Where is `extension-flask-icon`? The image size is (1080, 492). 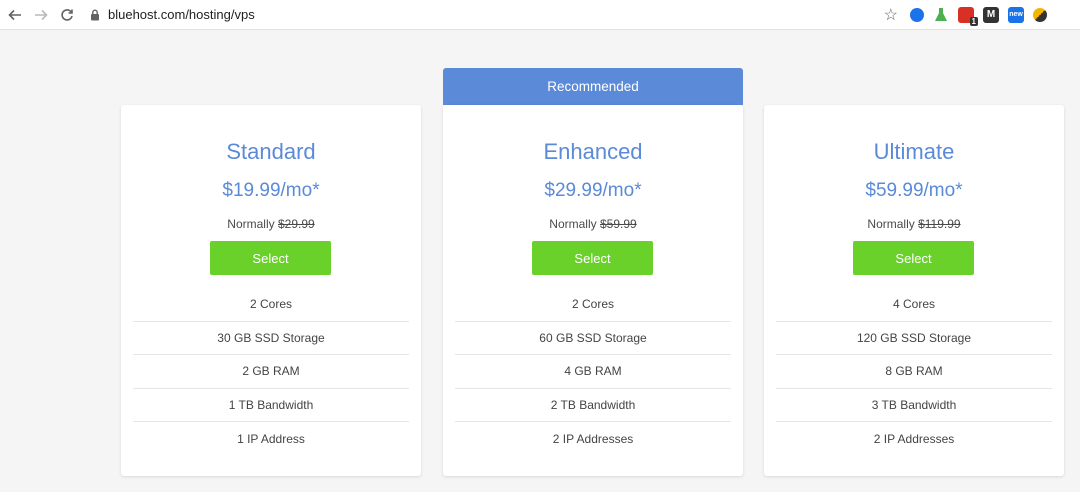
extension-flask-icon is located at coordinates (941, 15).